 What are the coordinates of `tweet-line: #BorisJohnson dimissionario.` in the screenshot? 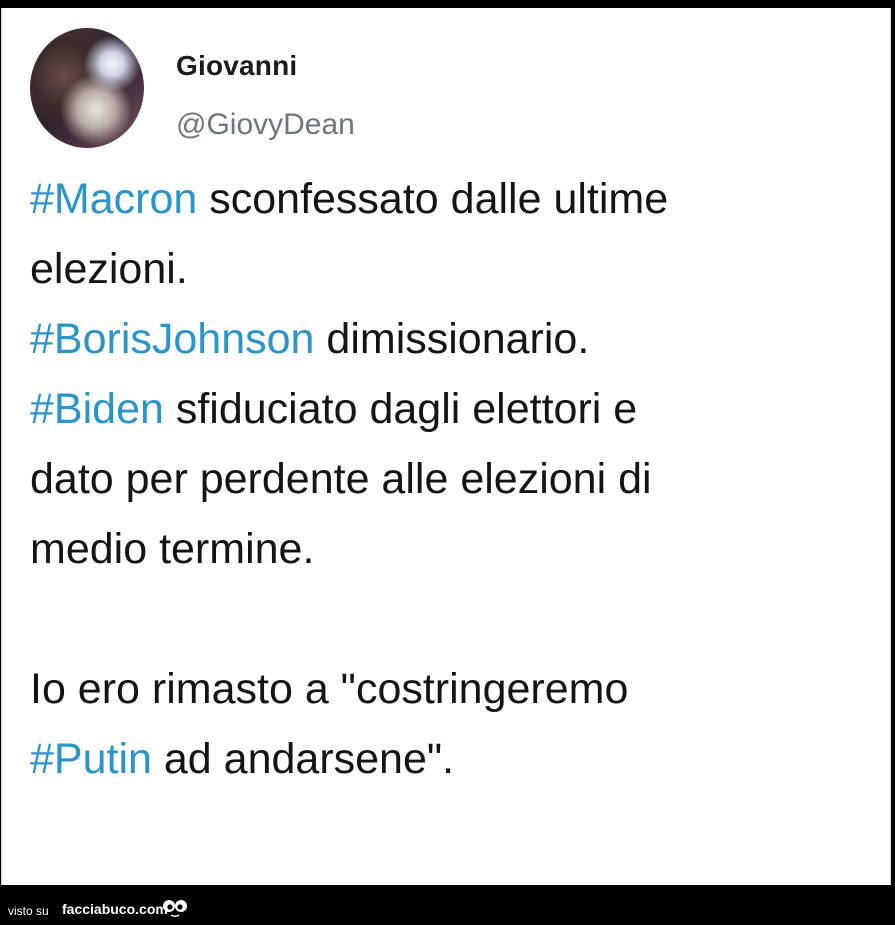 It's located at (455, 339).